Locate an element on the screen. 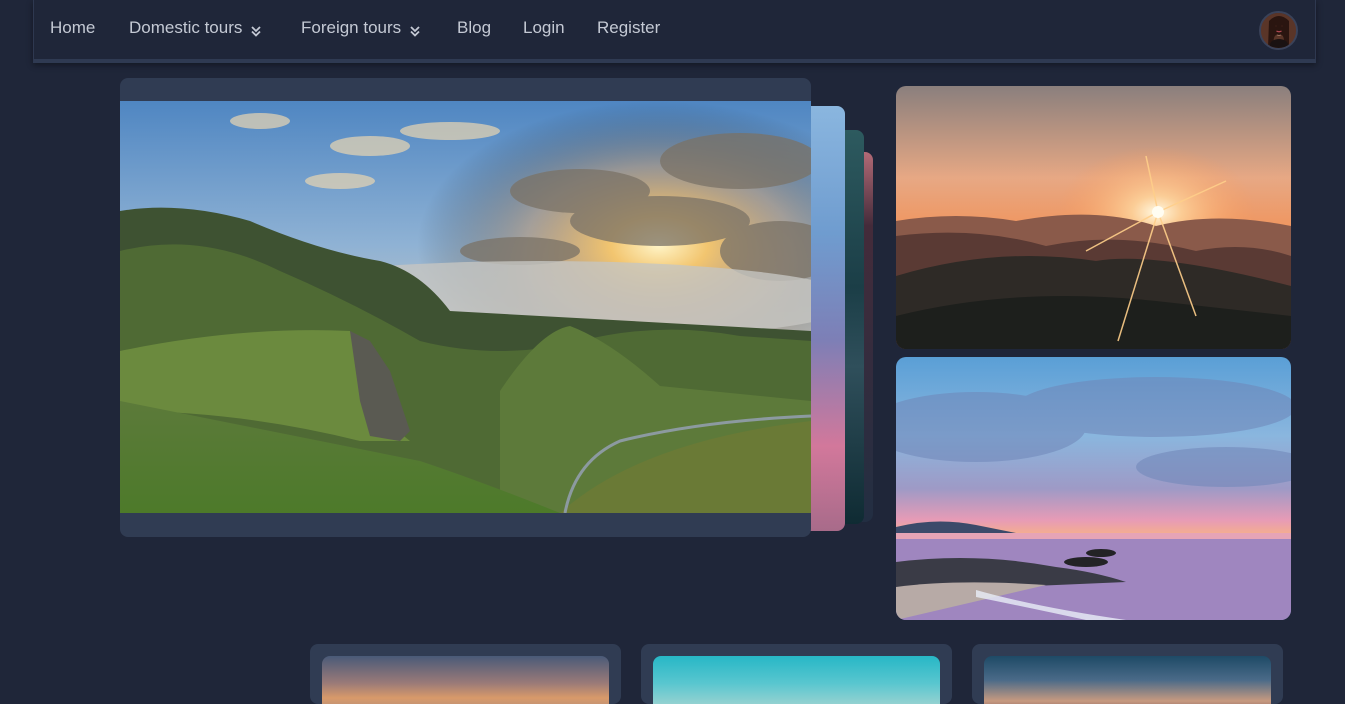  nav-foreign-tours-link: Foreign tours is located at coordinates (361, 28).